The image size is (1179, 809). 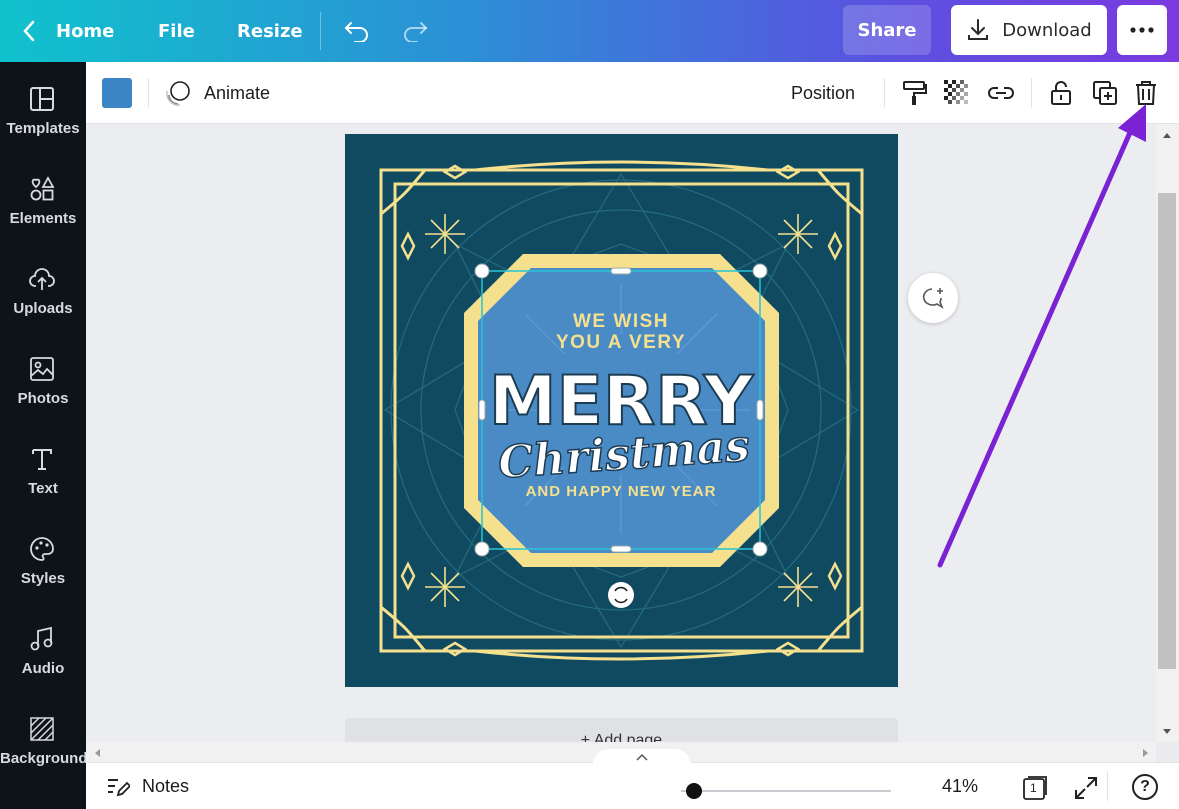 I want to click on add-comment-button, so click(x=933, y=298).